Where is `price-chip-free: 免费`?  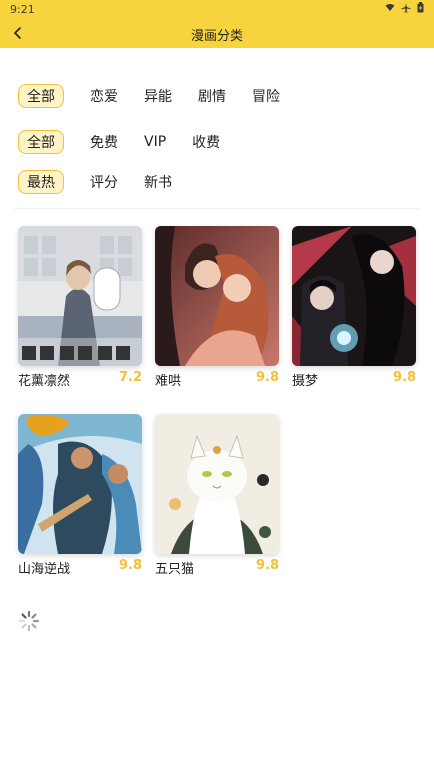
price-chip-free: 免费 is located at coordinates (104, 142).